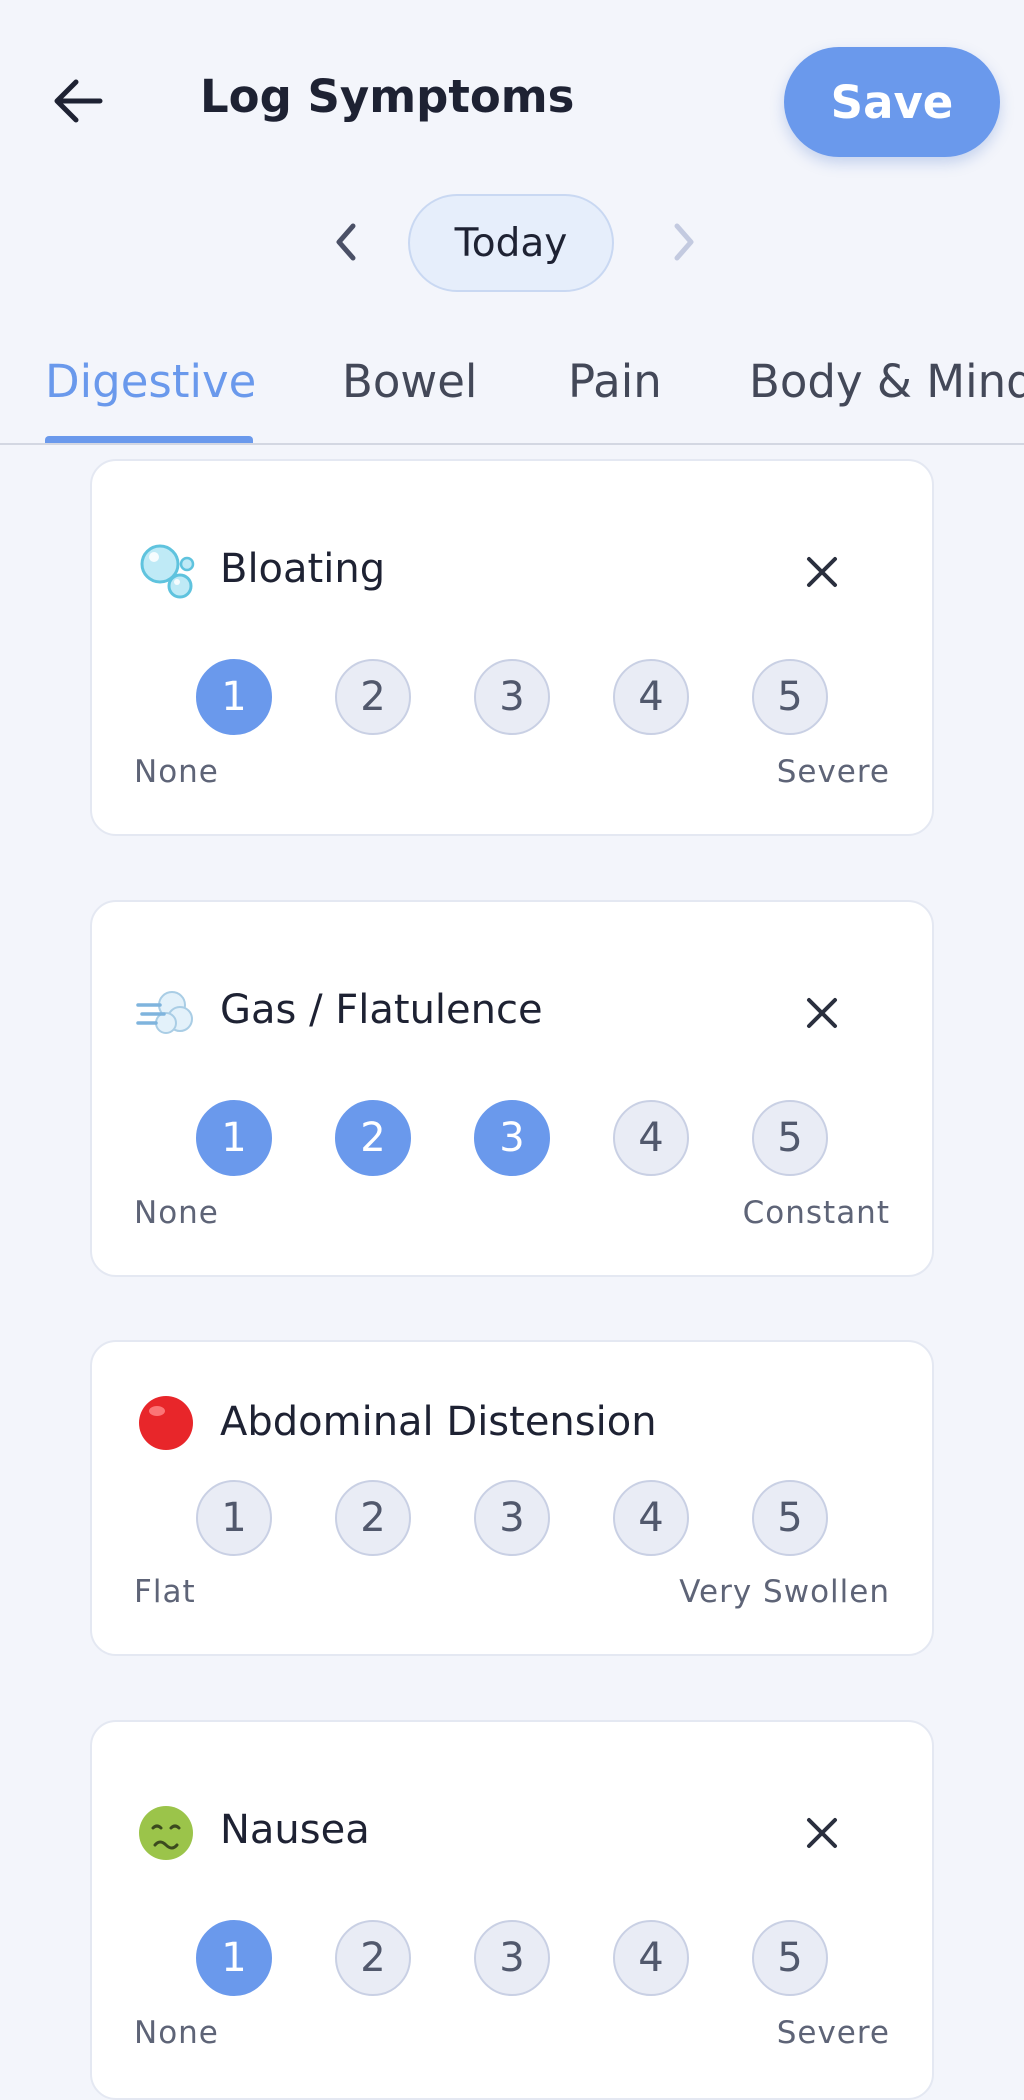 Image resolution: width=1024 pixels, height=2100 pixels. I want to click on category-tabs: Digestive Bowel Pain Body & Mind, so click(512, 390).